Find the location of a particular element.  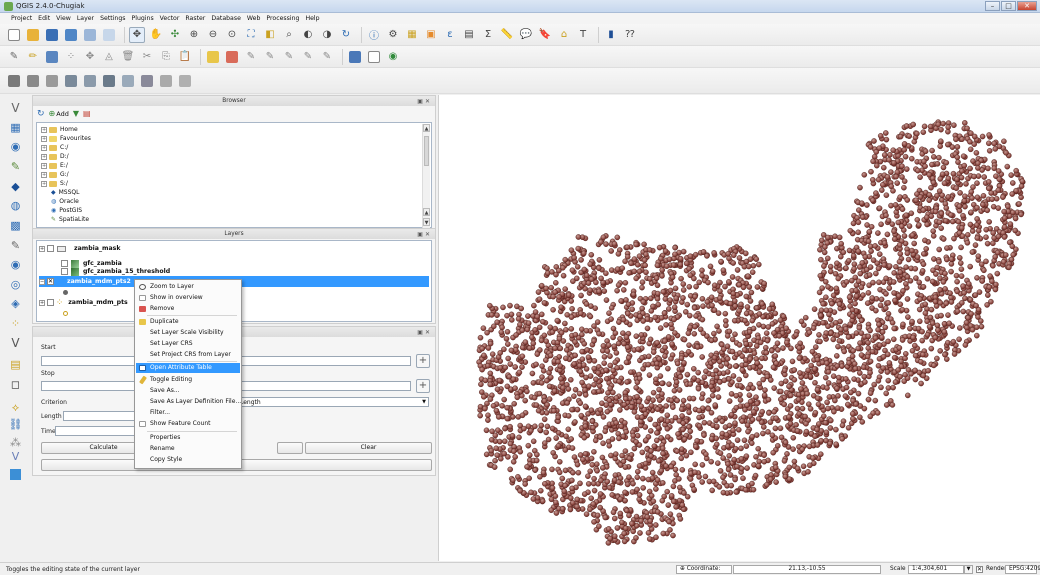

node-tool-icon: ◬ is located at coordinates (109, 57).